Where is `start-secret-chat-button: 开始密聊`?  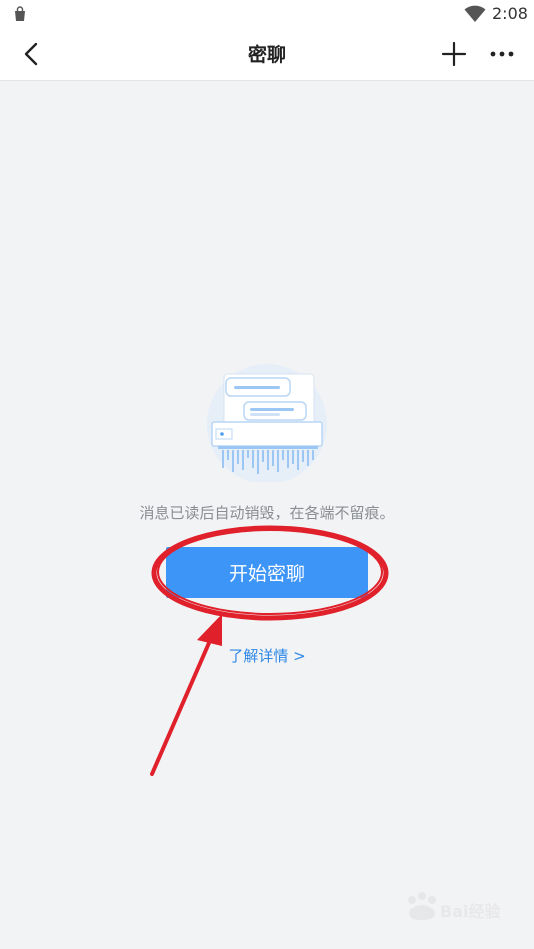
start-secret-chat-button: 开始密聊 is located at coordinates (267, 572).